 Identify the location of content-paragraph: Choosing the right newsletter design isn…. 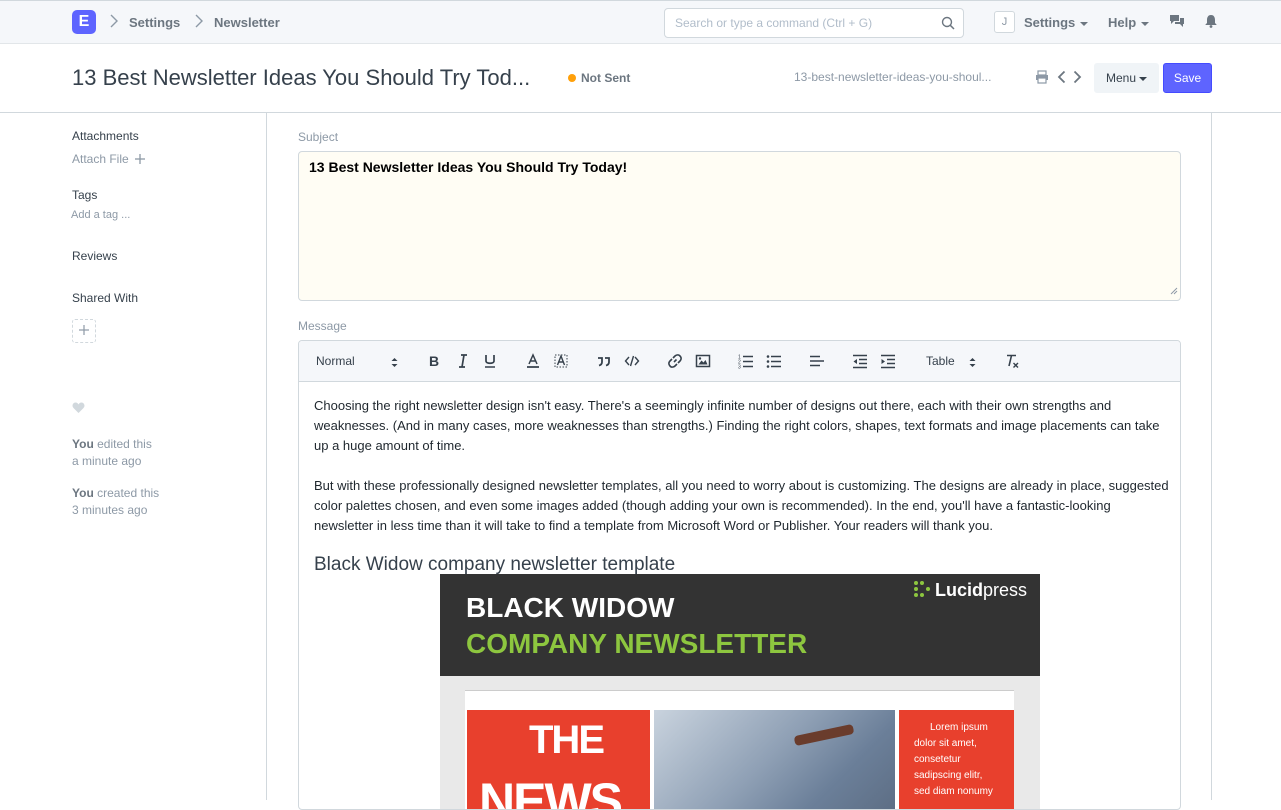
(737, 425).